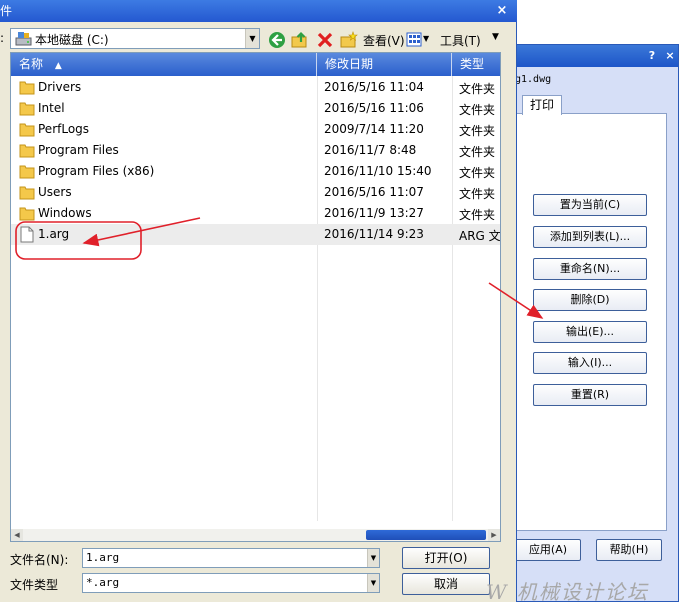 The height and width of the screenshot is (605, 679). What do you see at coordinates (542, 105) in the screenshot?
I see `tab-print: 打印` at bounding box center [542, 105].